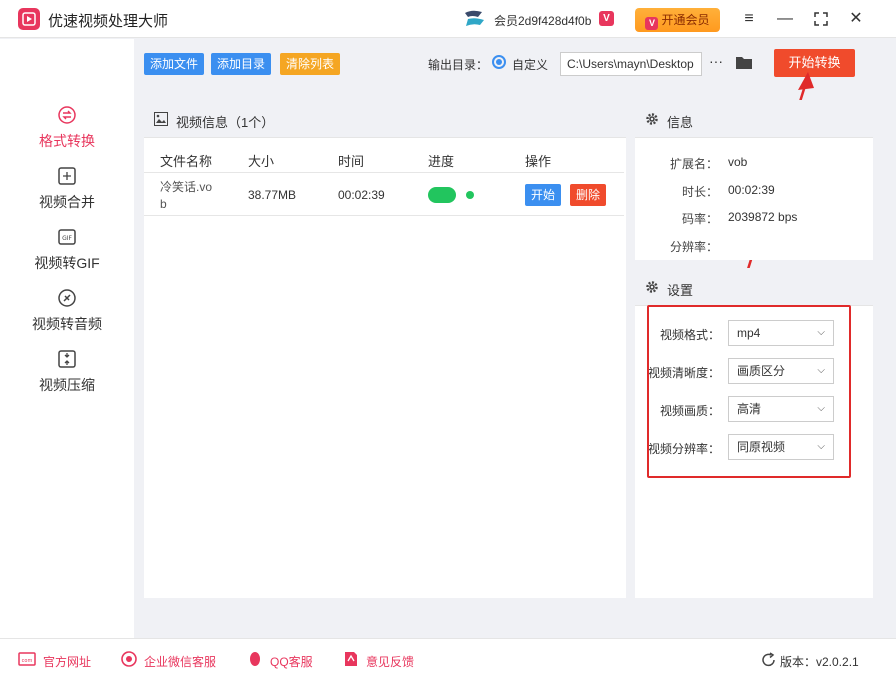 The width and height of the screenshot is (896, 680). I want to click on sidebar-item-merge: 视频合并, so click(67, 194).